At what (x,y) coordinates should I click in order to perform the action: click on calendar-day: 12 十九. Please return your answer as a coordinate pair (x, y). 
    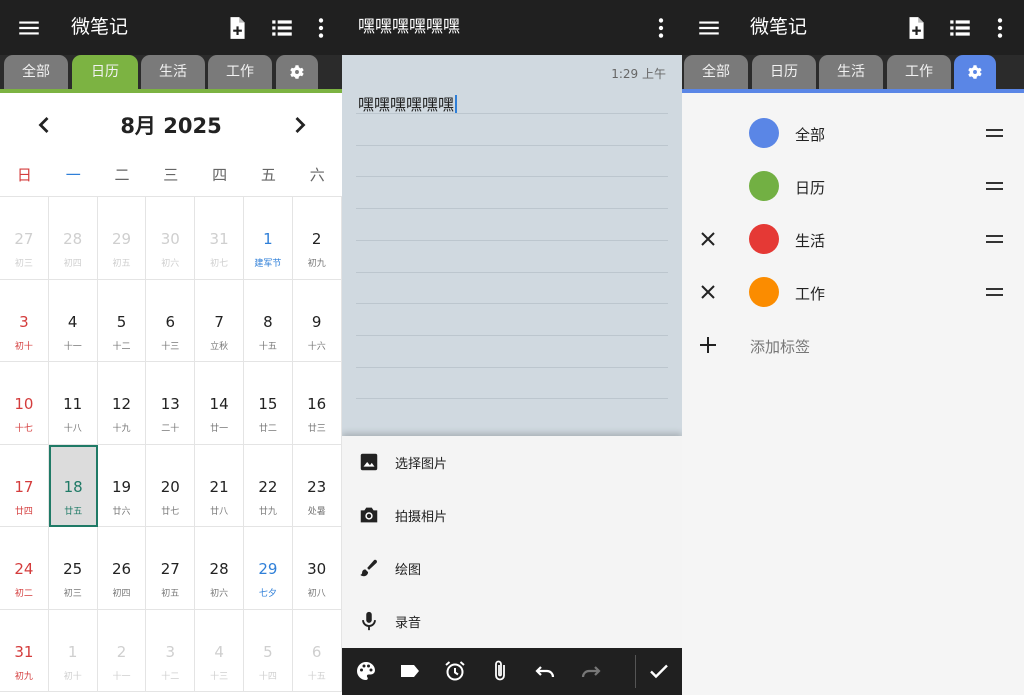
    Looking at the image, I should click on (122, 403).